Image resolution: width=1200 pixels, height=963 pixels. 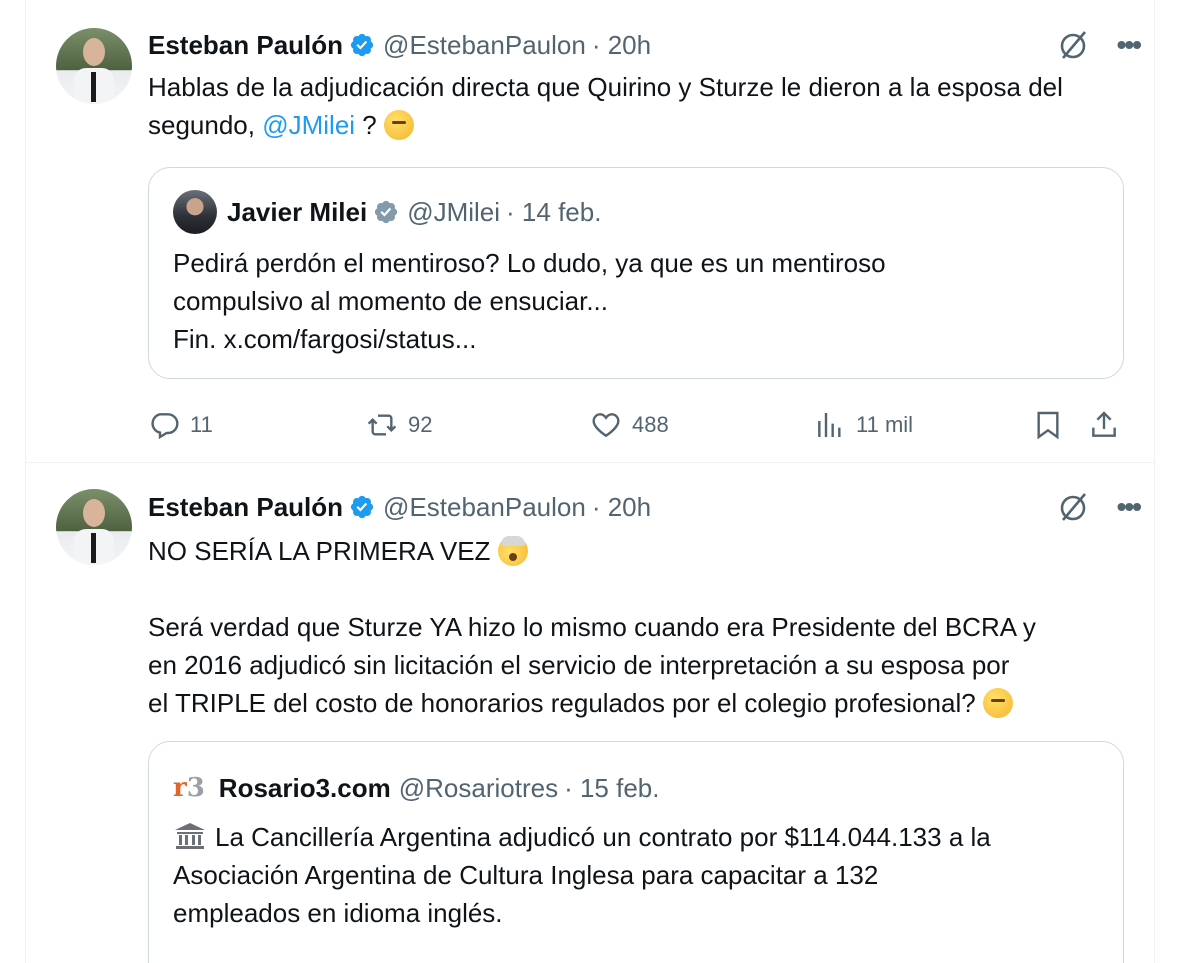 I want to click on quoted-author-name: Javier Milei, so click(x=297, y=211).